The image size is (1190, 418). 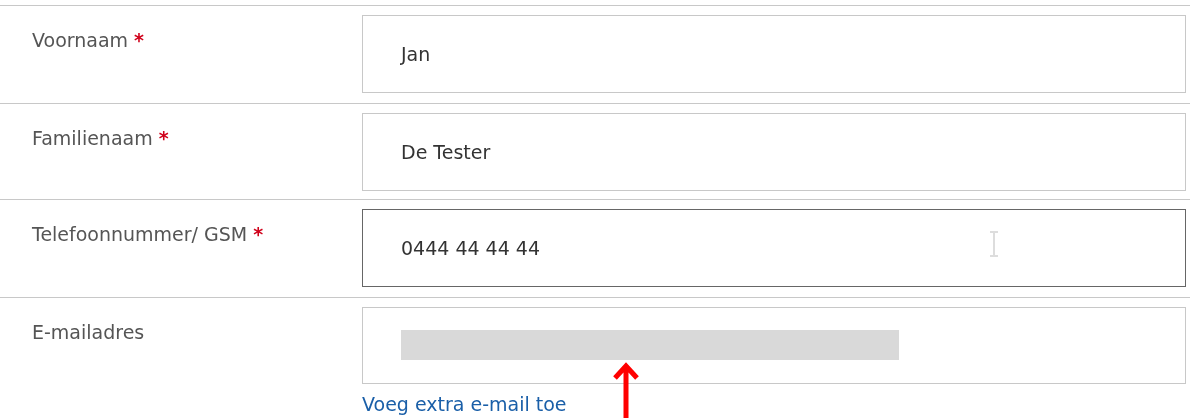 I want to click on field-label: Voornaam, so click(x=80, y=40).